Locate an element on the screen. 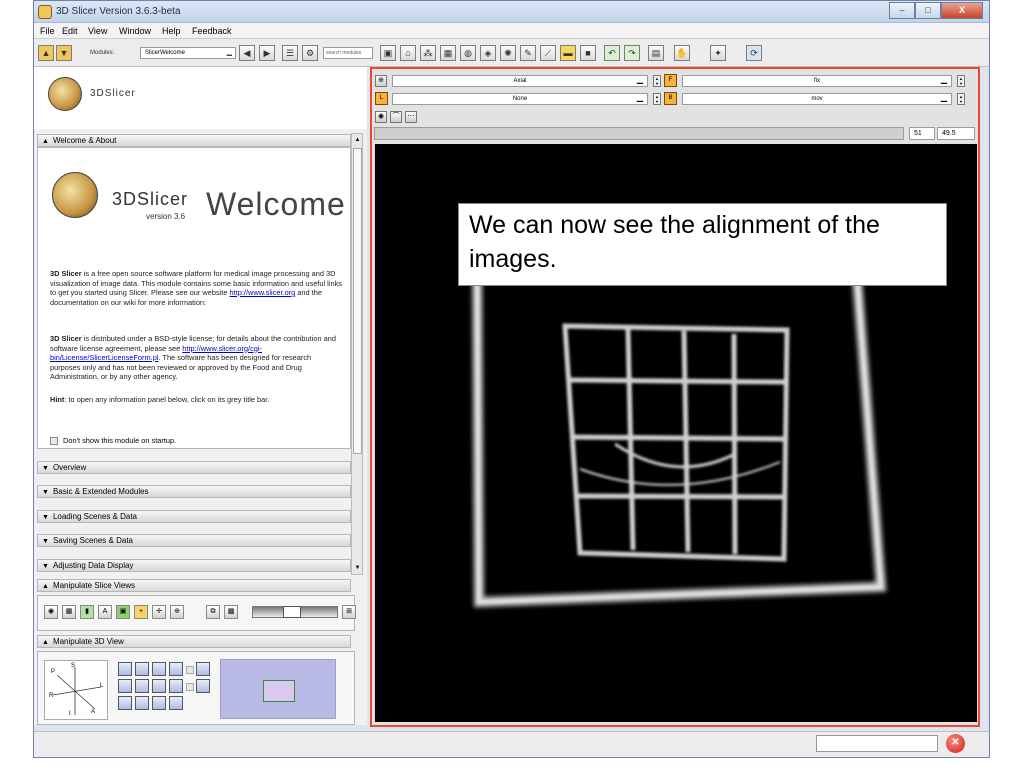 The width and height of the screenshot is (1024, 768). link-icon: ⌒ is located at coordinates (396, 117).